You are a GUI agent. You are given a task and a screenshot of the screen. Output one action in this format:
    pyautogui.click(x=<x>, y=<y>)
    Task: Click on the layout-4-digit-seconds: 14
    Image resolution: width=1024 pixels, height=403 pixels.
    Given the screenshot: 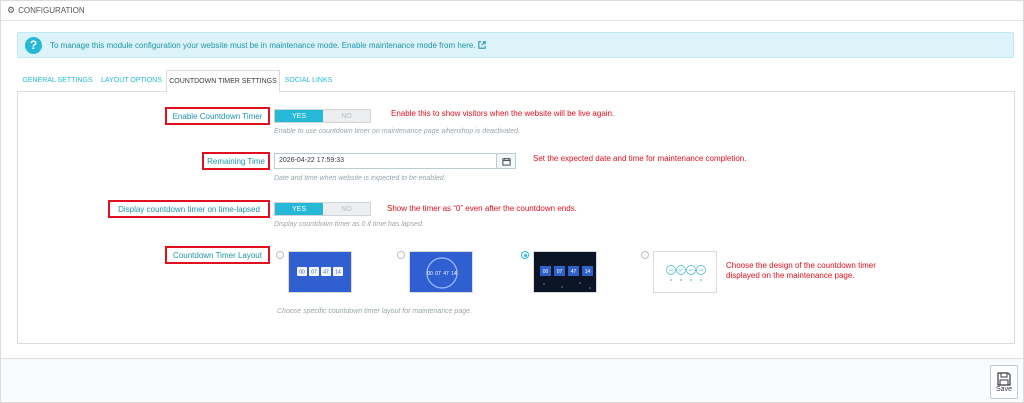 What is the action you would take?
    pyautogui.click(x=701, y=270)
    